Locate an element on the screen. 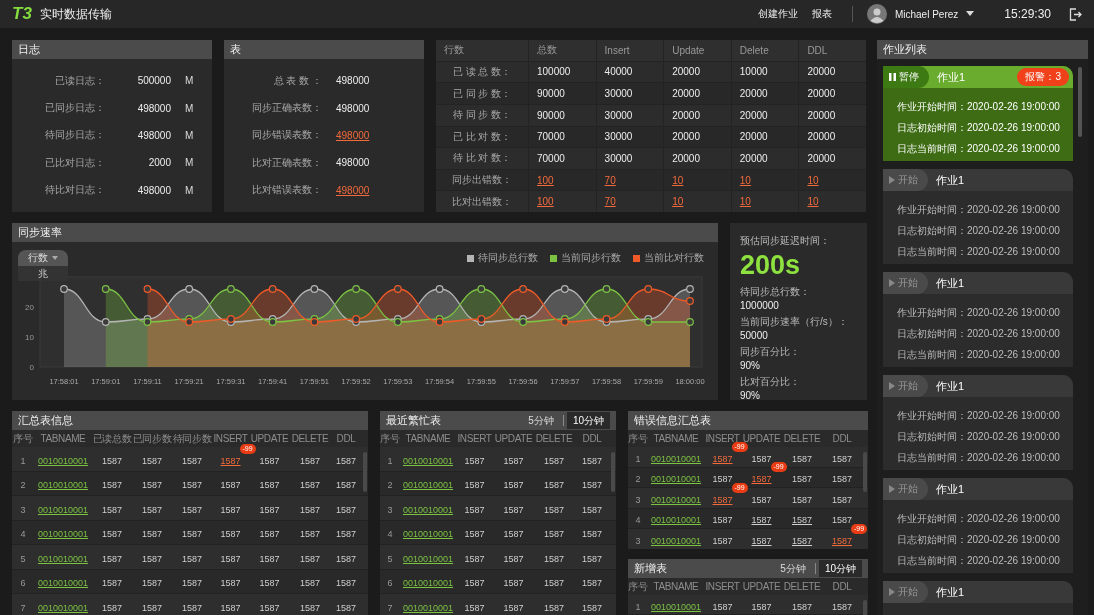 Image resolution: width=1094 pixels, height=615 pixels. panel-title: 表 is located at coordinates (235, 49).